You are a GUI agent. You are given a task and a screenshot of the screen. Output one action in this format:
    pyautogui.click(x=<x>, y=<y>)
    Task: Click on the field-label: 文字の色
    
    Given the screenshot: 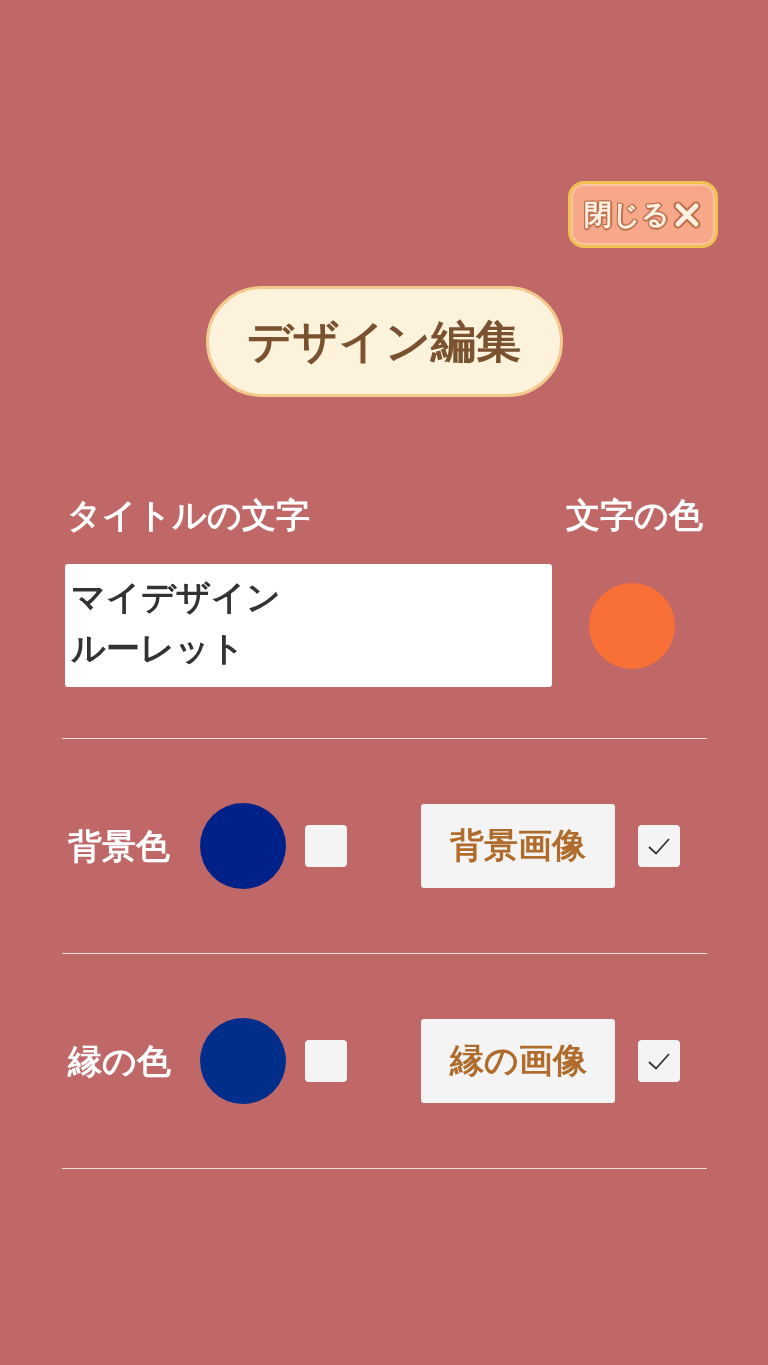 What is the action you would take?
    pyautogui.click(x=634, y=515)
    